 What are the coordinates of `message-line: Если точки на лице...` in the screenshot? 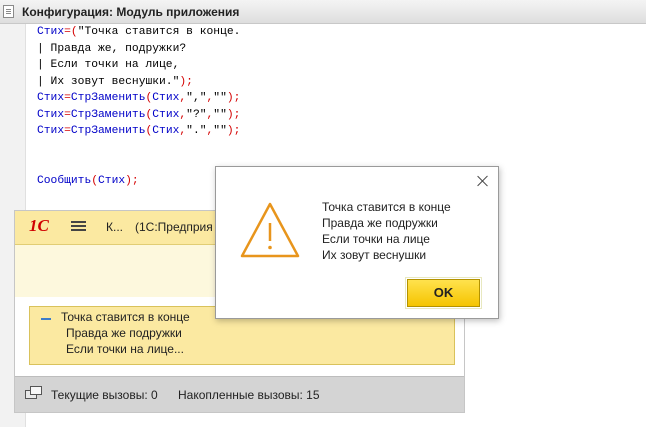 It's located at (125, 349).